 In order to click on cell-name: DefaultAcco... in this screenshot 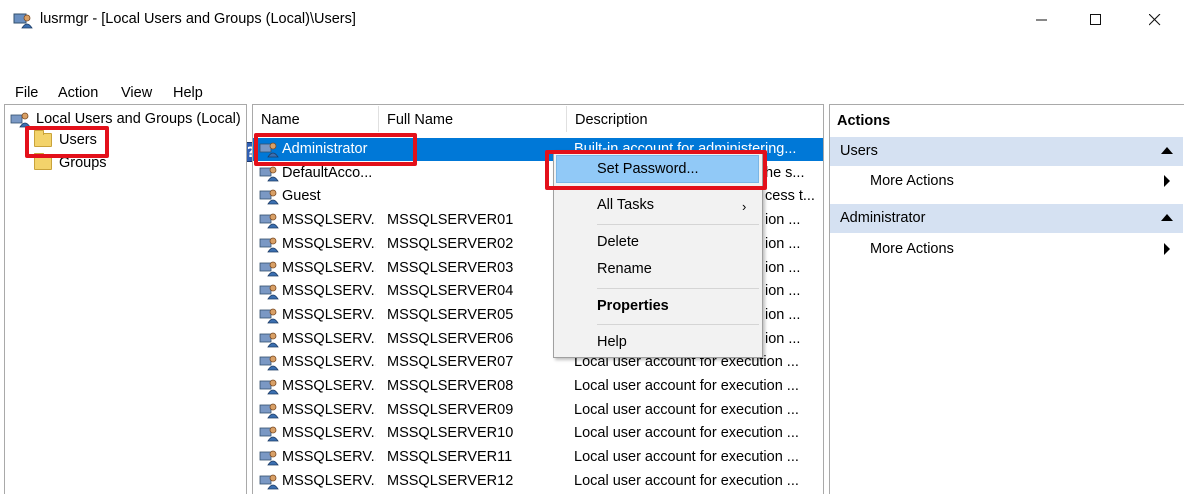, I will do `click(327, 172)`.